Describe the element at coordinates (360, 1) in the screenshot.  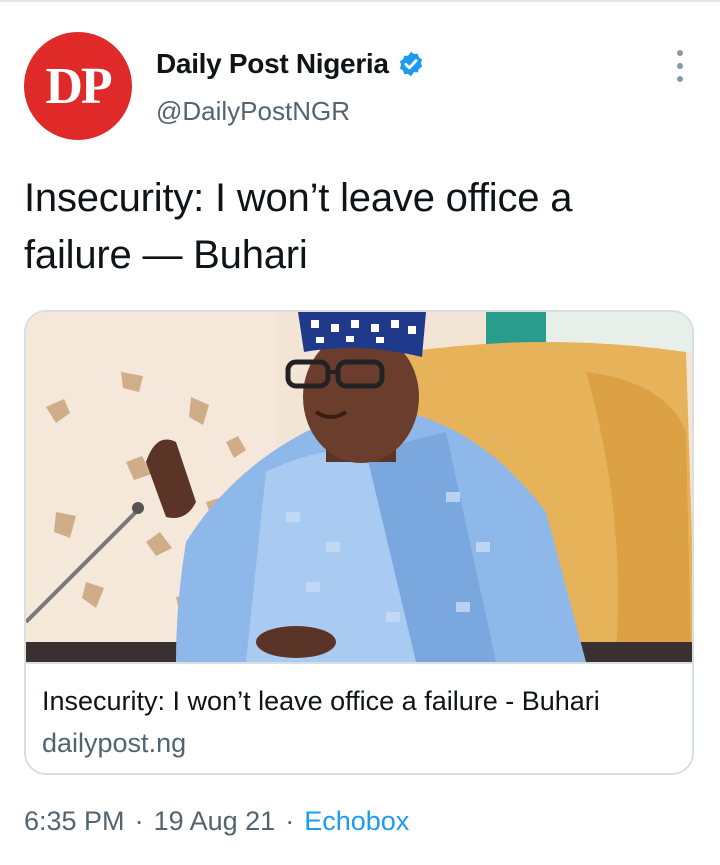
I see `top-divider` at that location.